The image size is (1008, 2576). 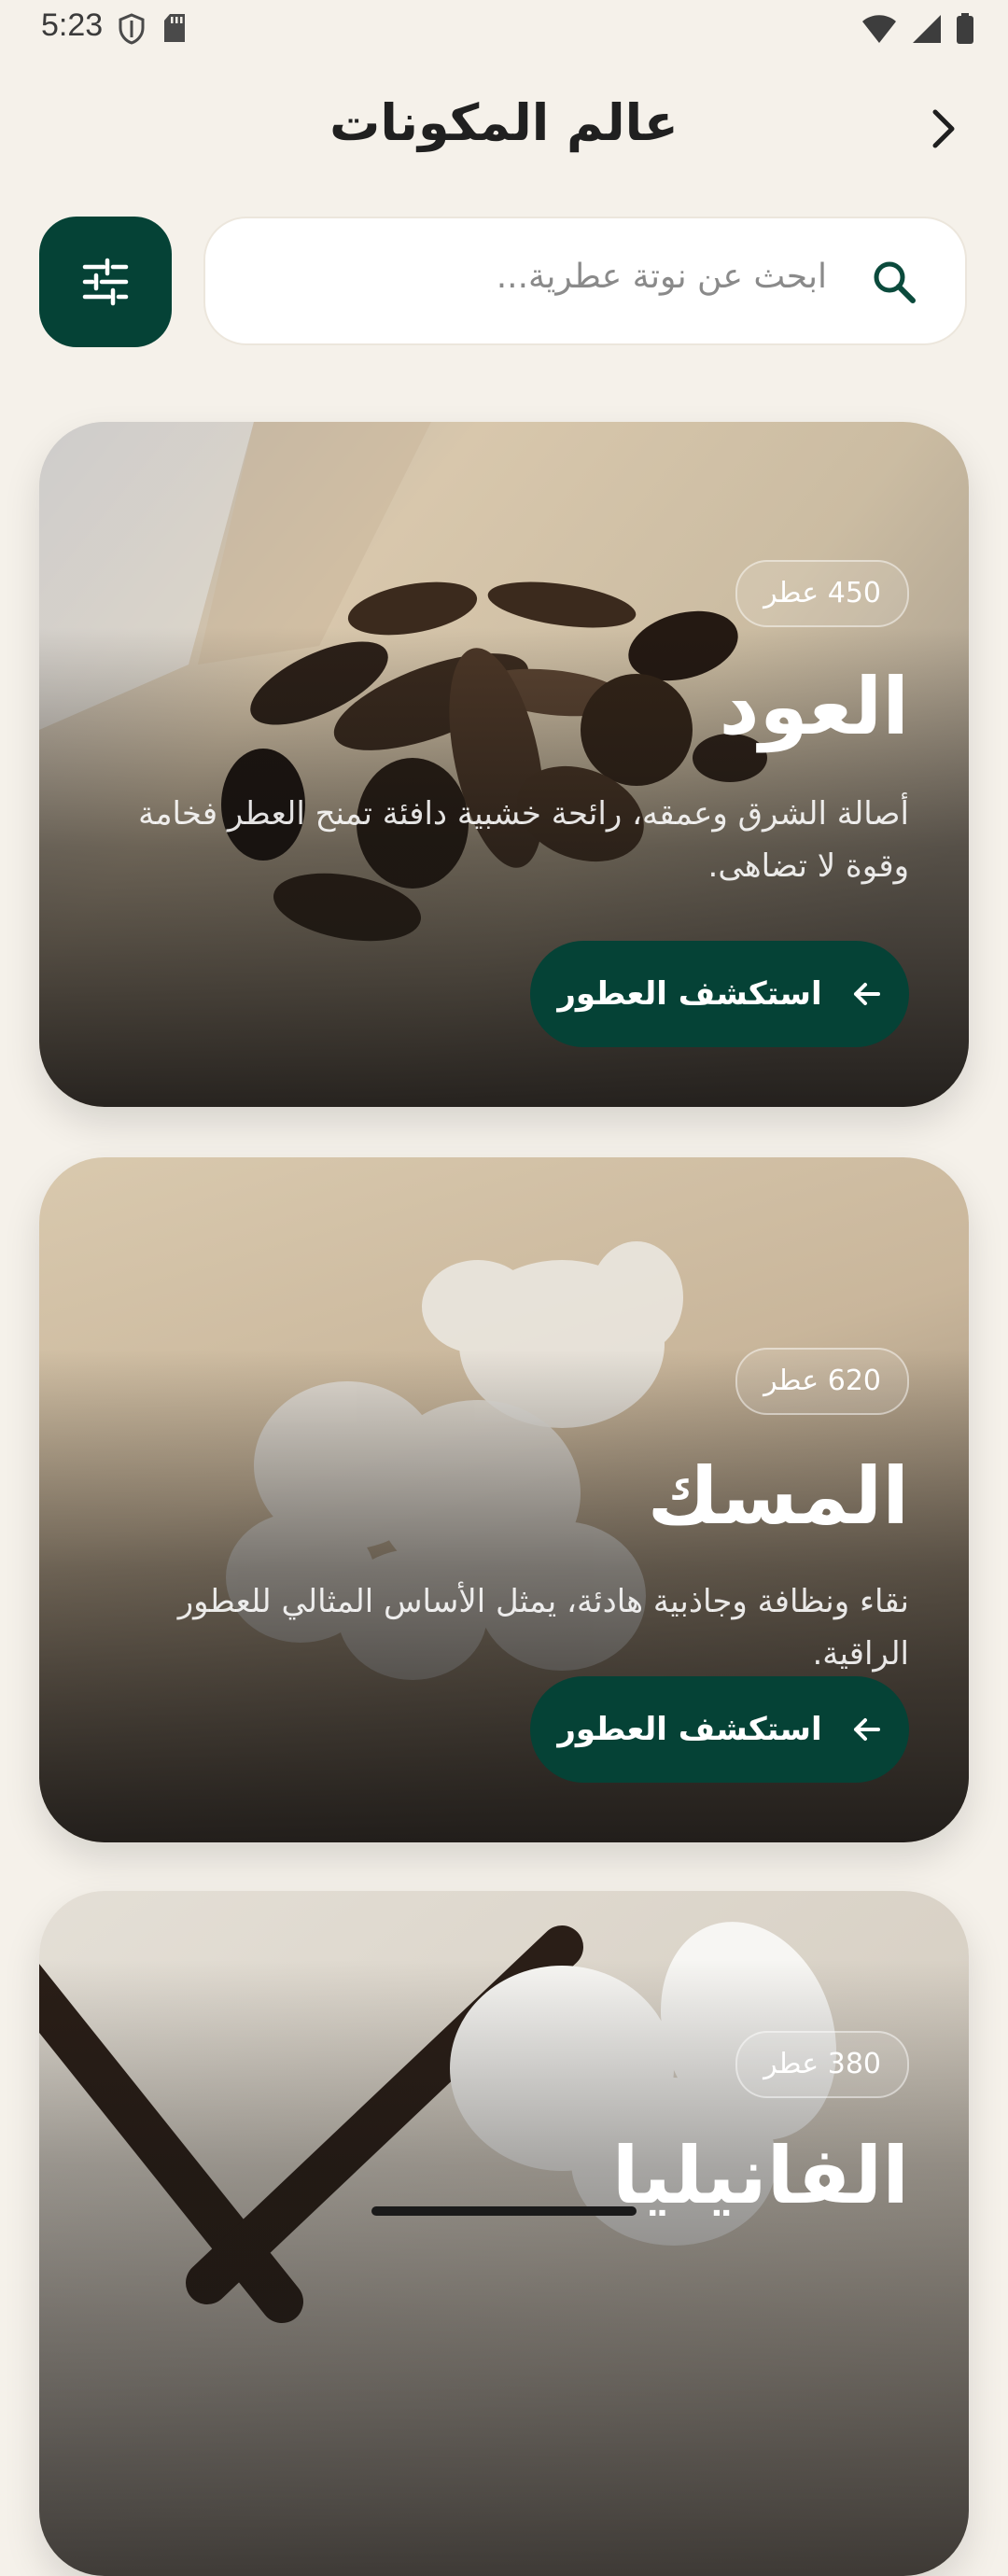 What do you see at coordinates (895, 282) in the screenshot?
I see `search-icon` at bounding box center [895, 282].